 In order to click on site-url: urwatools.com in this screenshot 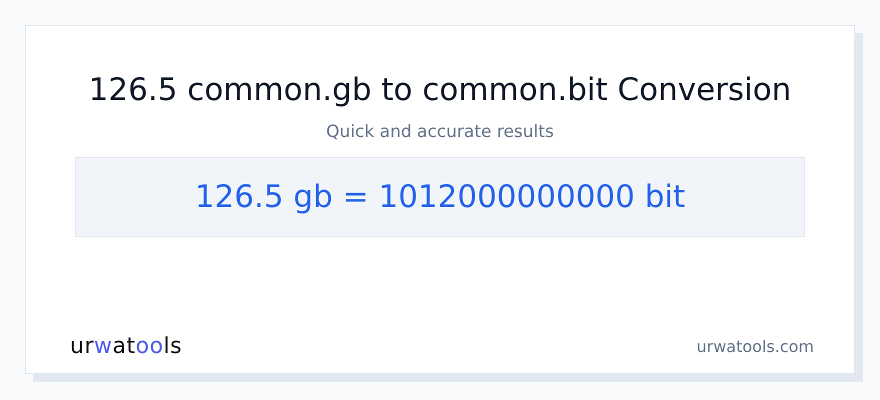, I will do `click(755, 346)`.